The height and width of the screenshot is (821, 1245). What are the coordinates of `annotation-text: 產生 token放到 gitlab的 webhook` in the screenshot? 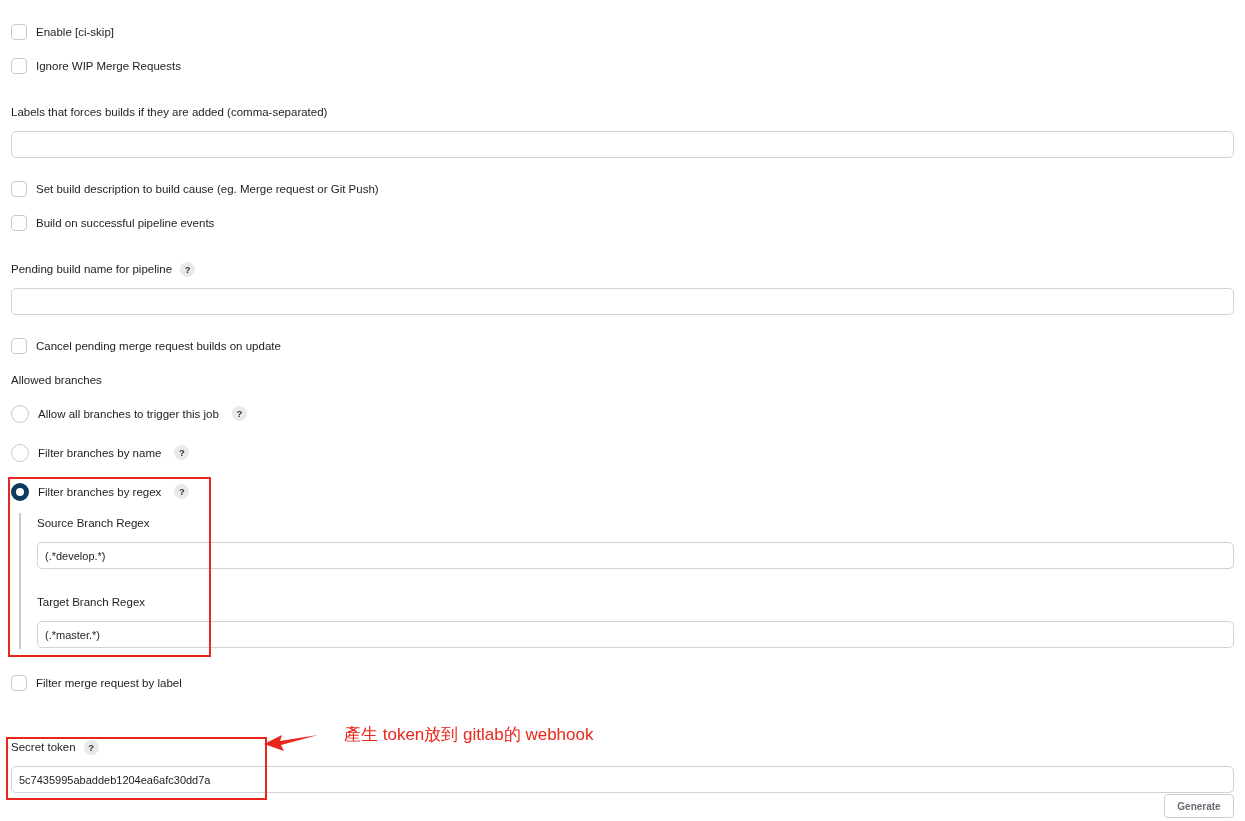 It's located at (469, 735).